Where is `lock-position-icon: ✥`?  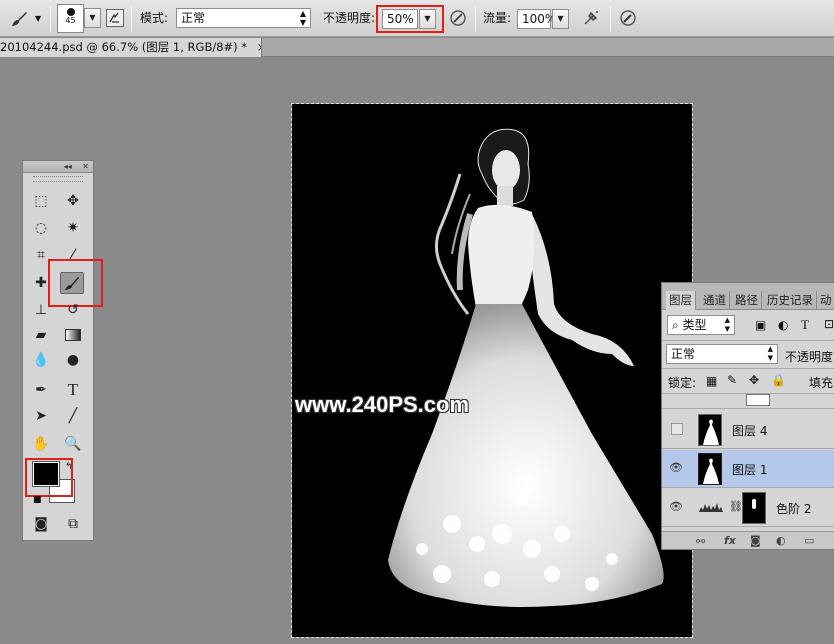
lock-position-icon: ✥ is located at coordinates (754, 380).